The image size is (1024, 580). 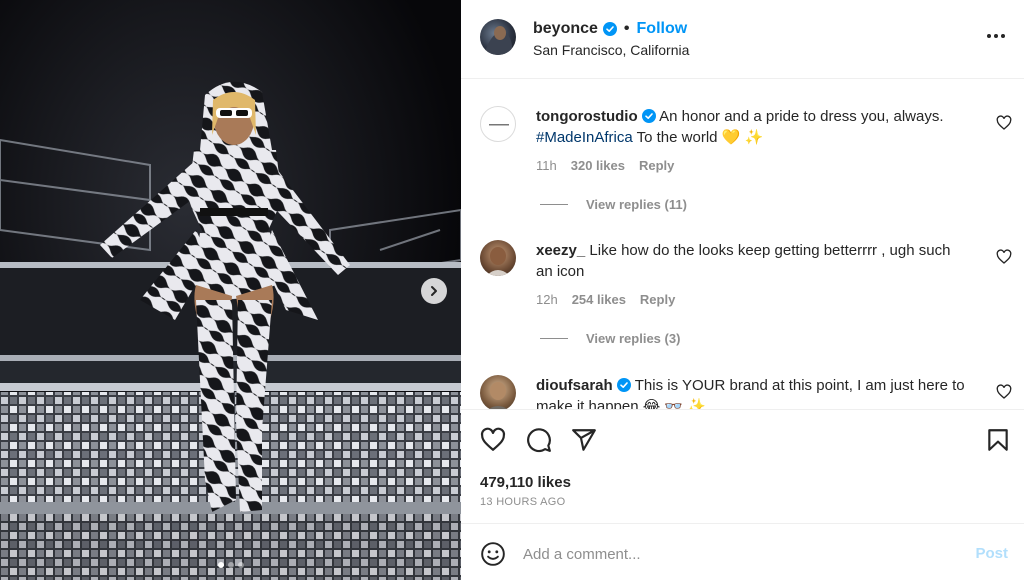 I want to click on add-comment-bar: Post, so click(x=742, y=551).